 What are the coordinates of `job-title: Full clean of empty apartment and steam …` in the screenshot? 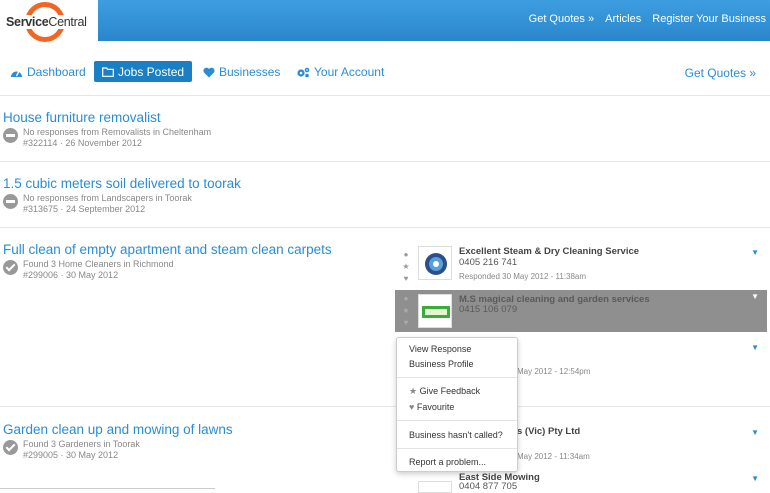 It's located at (167, 249).